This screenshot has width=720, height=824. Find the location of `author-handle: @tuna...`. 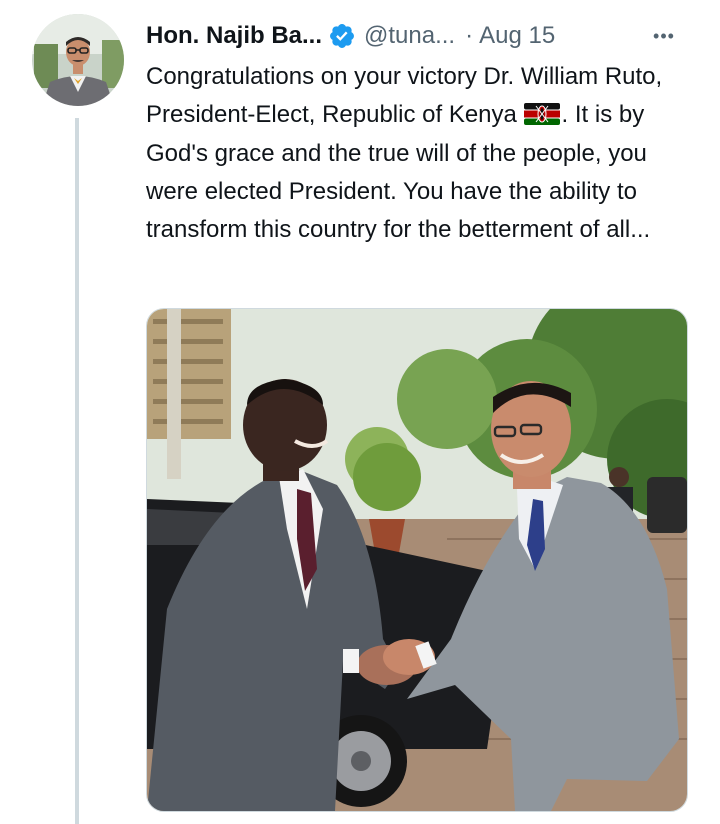

author-handle: @tuna... is located at coordinates (409, 36).